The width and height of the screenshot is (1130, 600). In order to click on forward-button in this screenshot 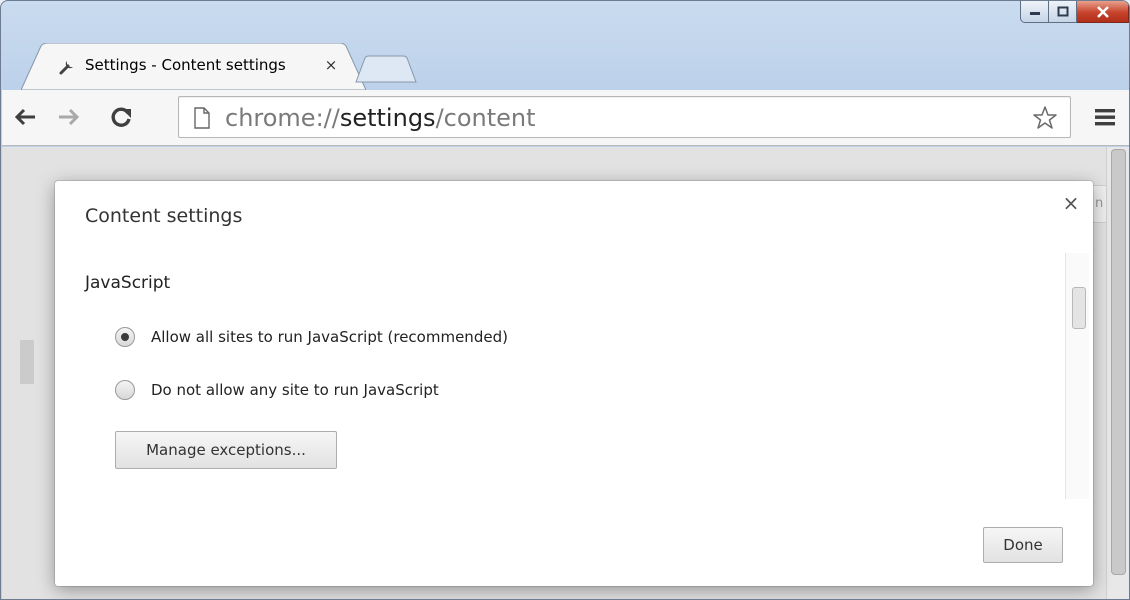, I will do `click(69, 117)`.